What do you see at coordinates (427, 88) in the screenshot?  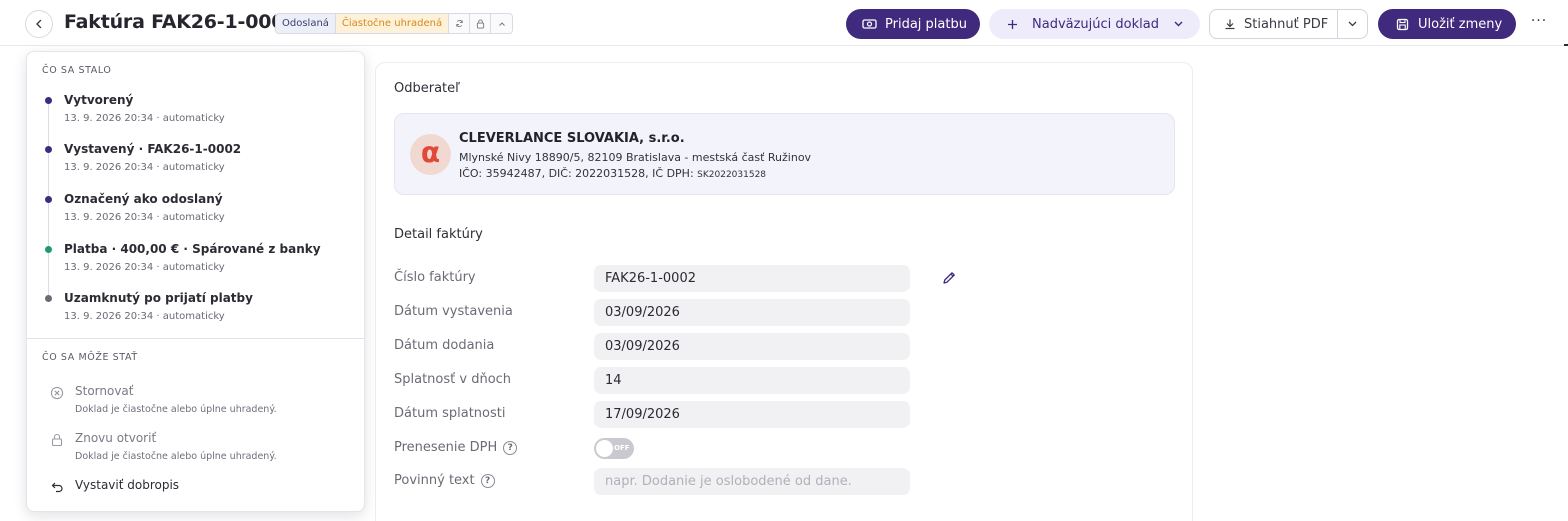 I see `customer-section-label: Odberateľ` at bounding box center [427, 88].